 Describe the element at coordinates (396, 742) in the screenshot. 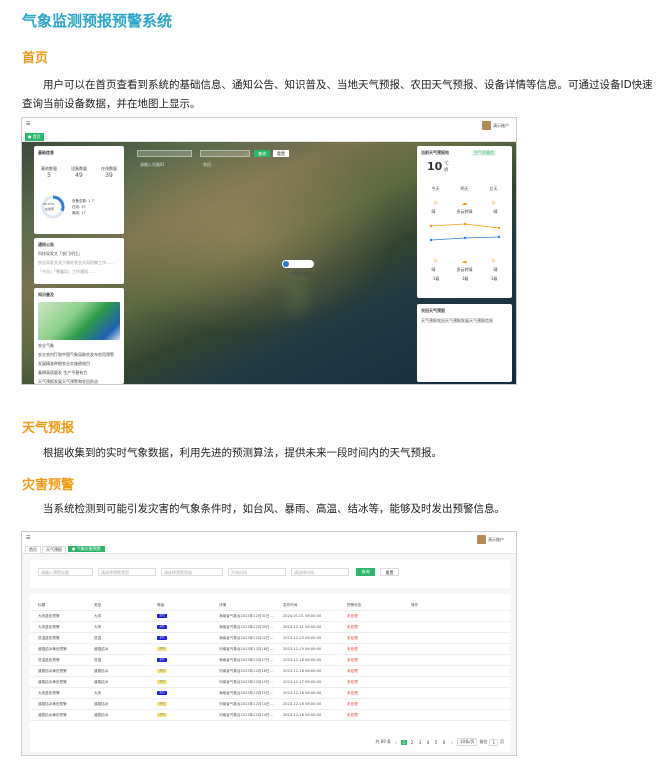

I see `prev-page-icon: ‹` at that location.